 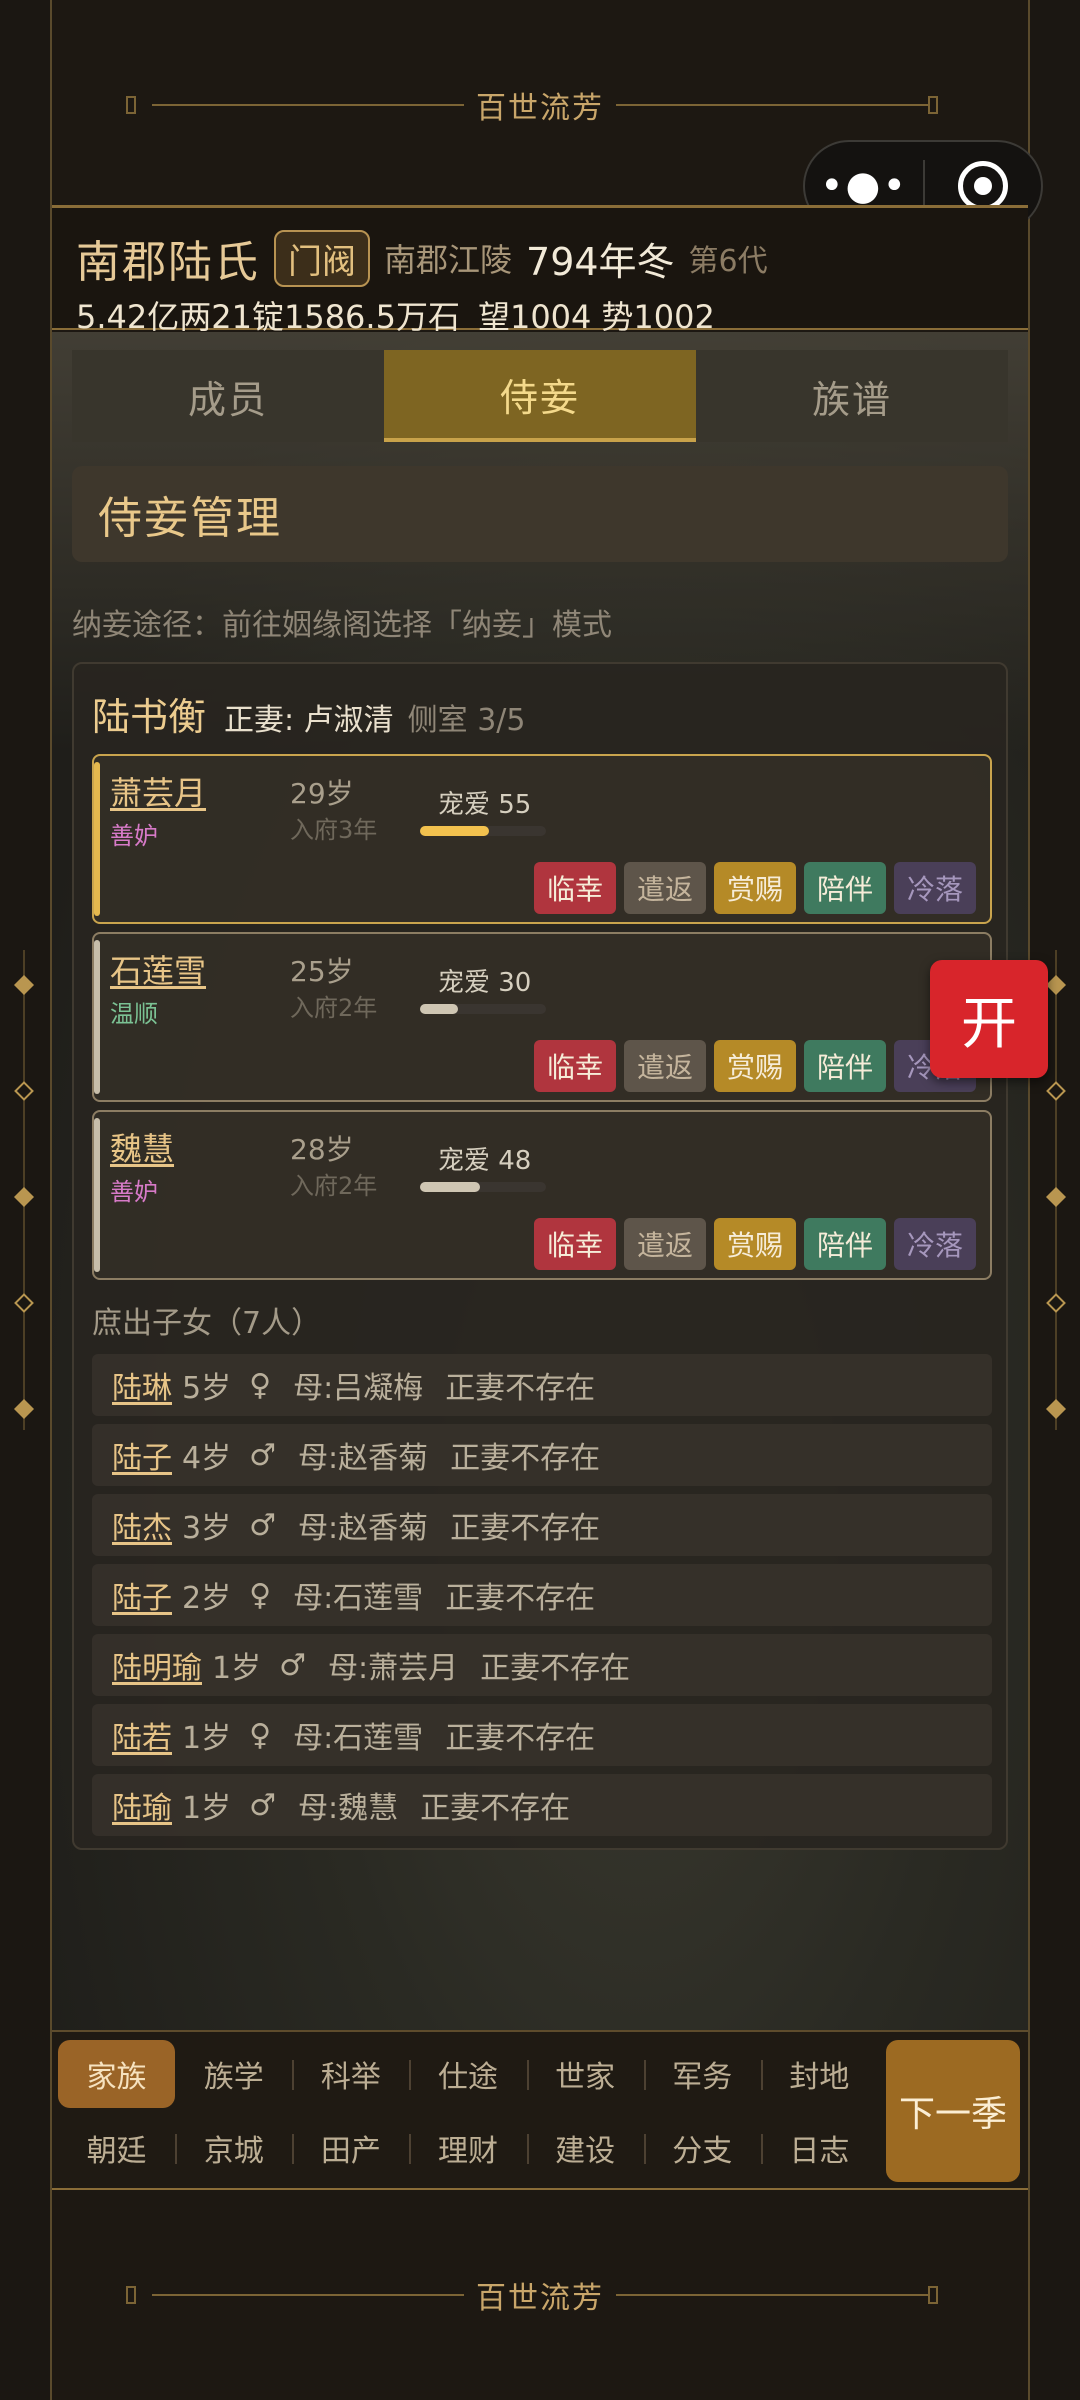 I want to click on concubine-age: 29岁, so click(x=322, y=793).